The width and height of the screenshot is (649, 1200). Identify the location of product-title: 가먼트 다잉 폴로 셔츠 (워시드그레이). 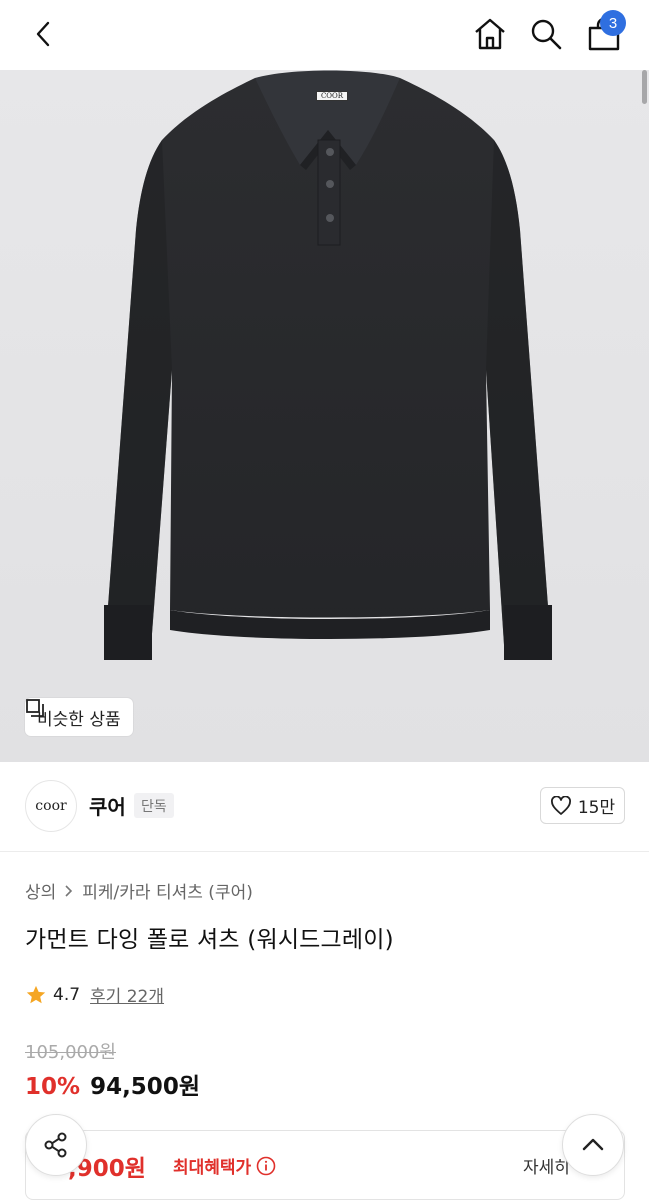
(209, 940).